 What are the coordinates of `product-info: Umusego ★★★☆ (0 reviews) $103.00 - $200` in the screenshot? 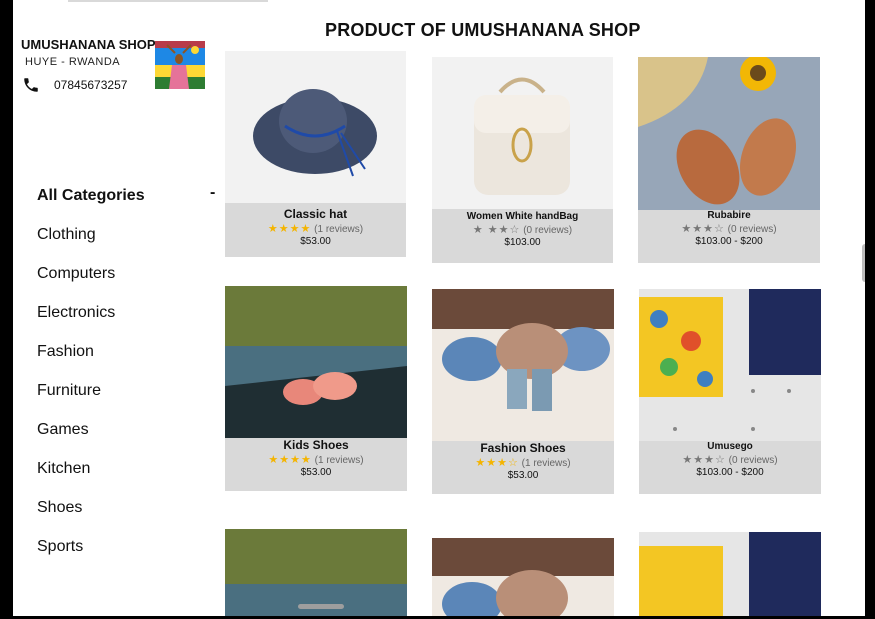 It's located at (730, 463).